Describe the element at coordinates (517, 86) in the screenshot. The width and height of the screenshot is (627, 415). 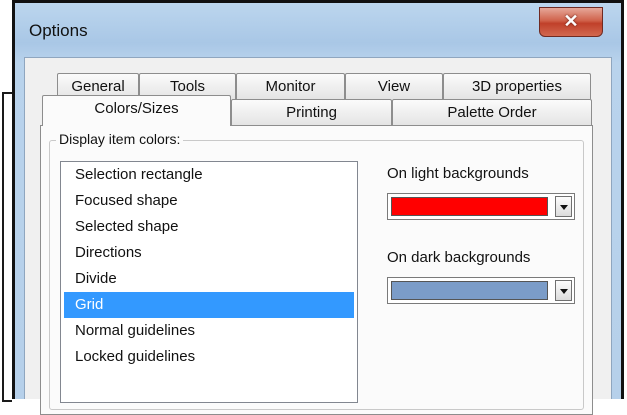
I see `tab-3d-properties: 3D properties` at that location.